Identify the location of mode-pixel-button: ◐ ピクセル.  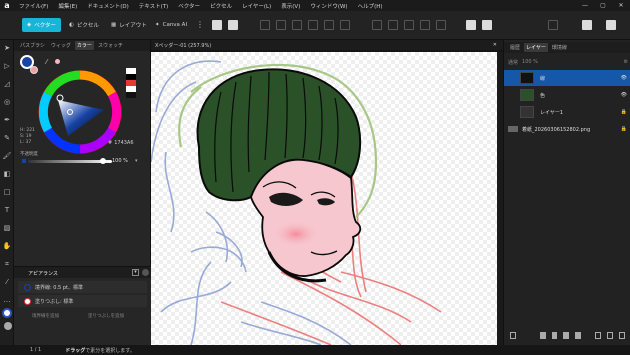
(84, 25).